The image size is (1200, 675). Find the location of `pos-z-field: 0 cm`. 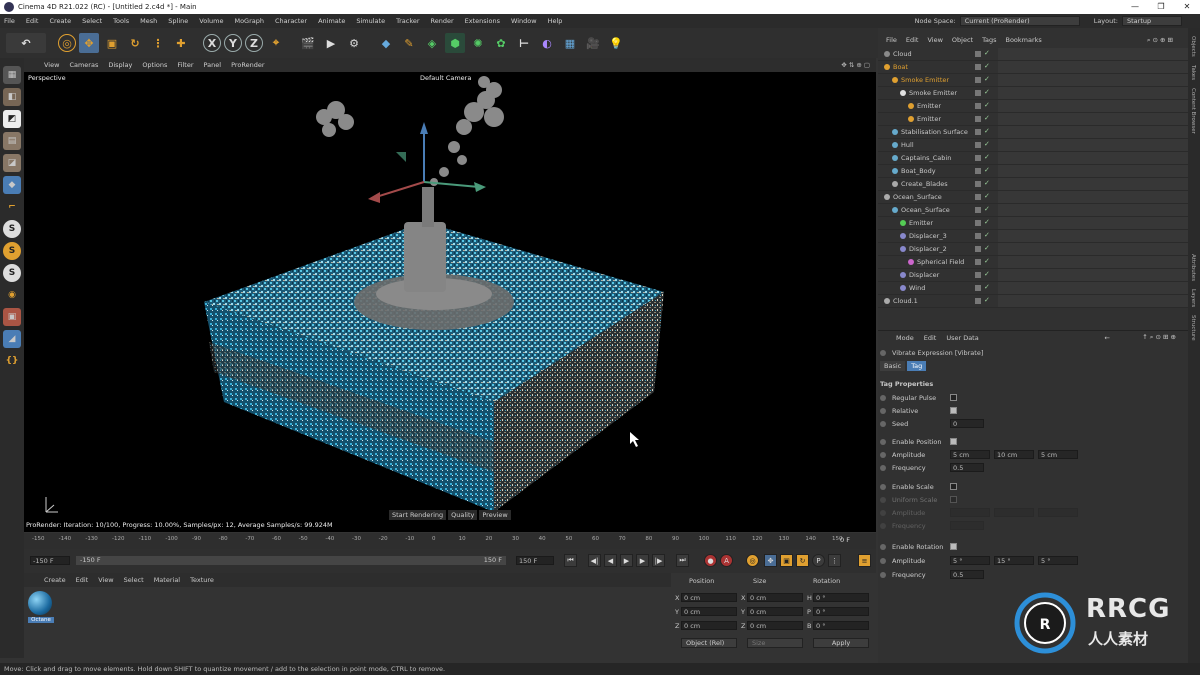

pos-z-field: 0 cm is located at coordinates (709, 625).